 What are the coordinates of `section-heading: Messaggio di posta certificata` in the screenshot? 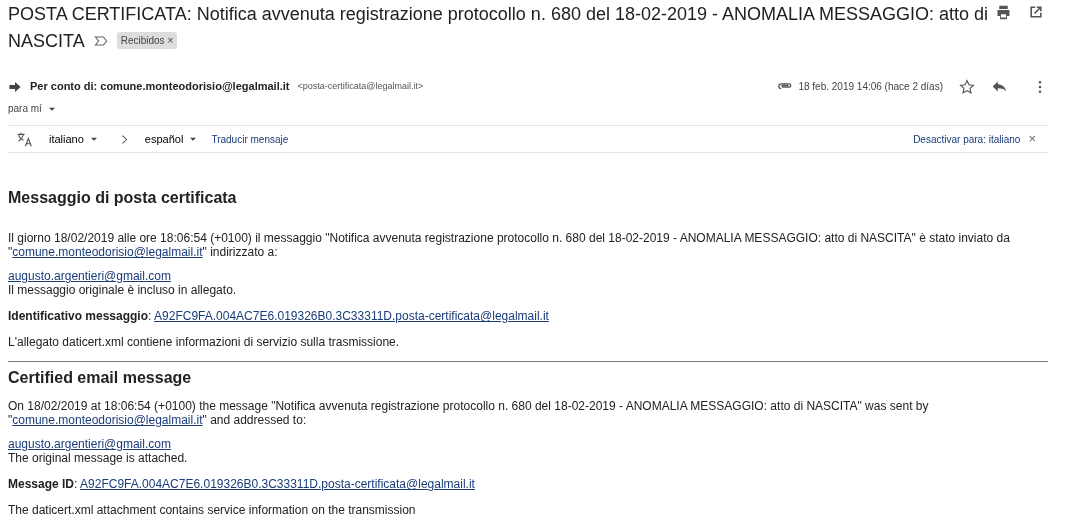 It's located at (123, 198).